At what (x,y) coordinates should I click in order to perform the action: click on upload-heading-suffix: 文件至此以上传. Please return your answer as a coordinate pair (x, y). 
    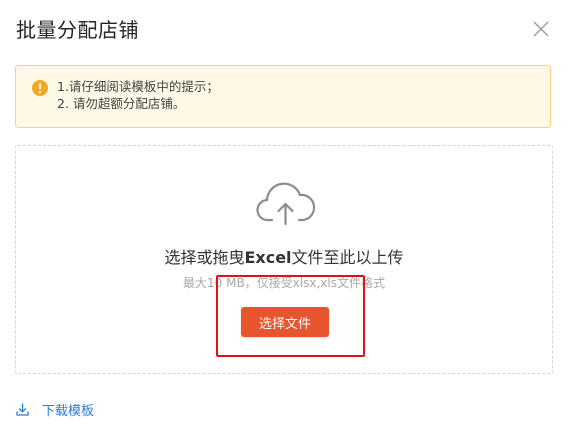
    Looking at the image, I should click on (347, 257).